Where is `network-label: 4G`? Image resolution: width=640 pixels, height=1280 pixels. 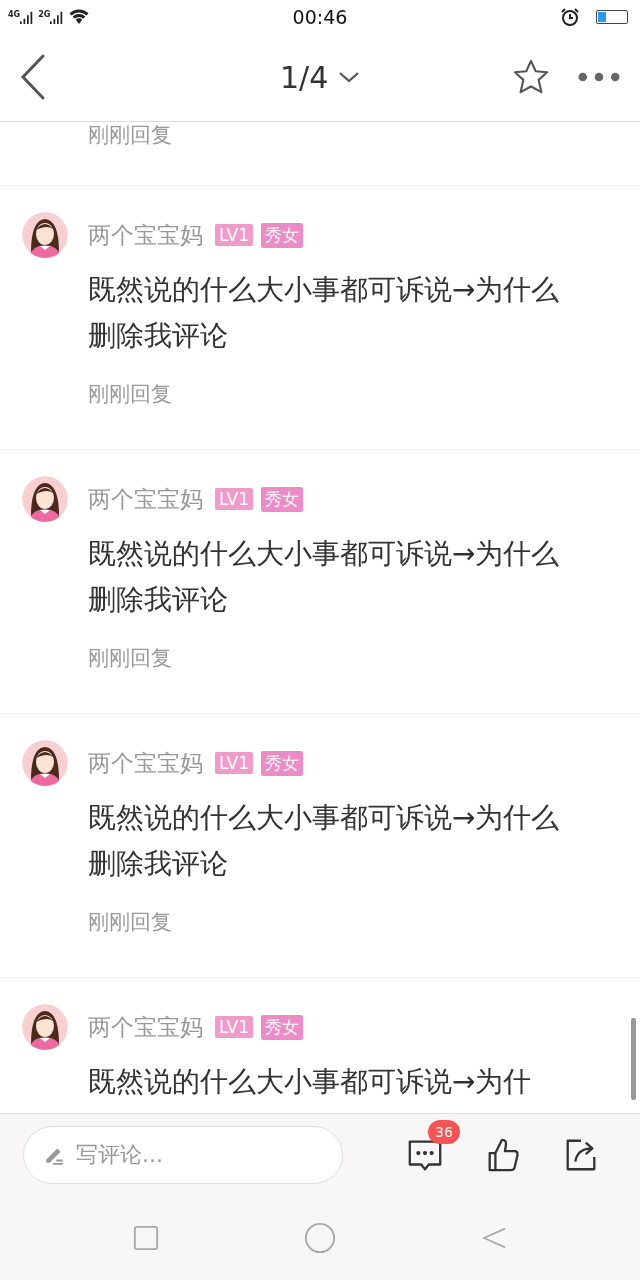 network-label: 4G is located at coordinates (14, 14).